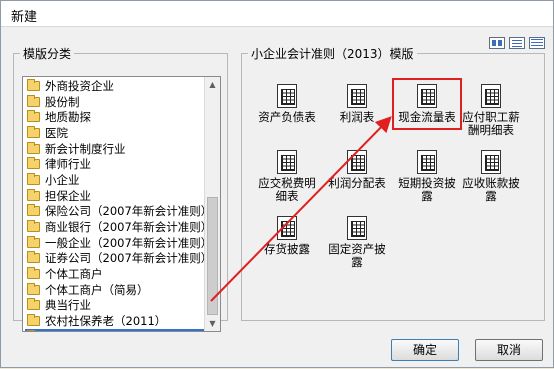 Image resolution: width=554 pixels, height=369 pixels. I want to click on template-item: 应收账款披露, so click(491, 176).